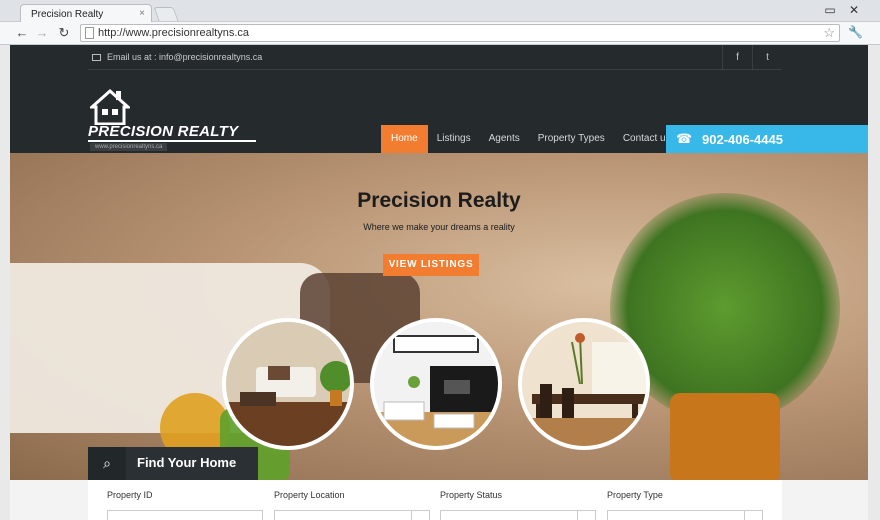  What do you see at coordinates (107, 463) in the screenshot?
I see `search-icon: ⌕` at bounding box center [107, 463].